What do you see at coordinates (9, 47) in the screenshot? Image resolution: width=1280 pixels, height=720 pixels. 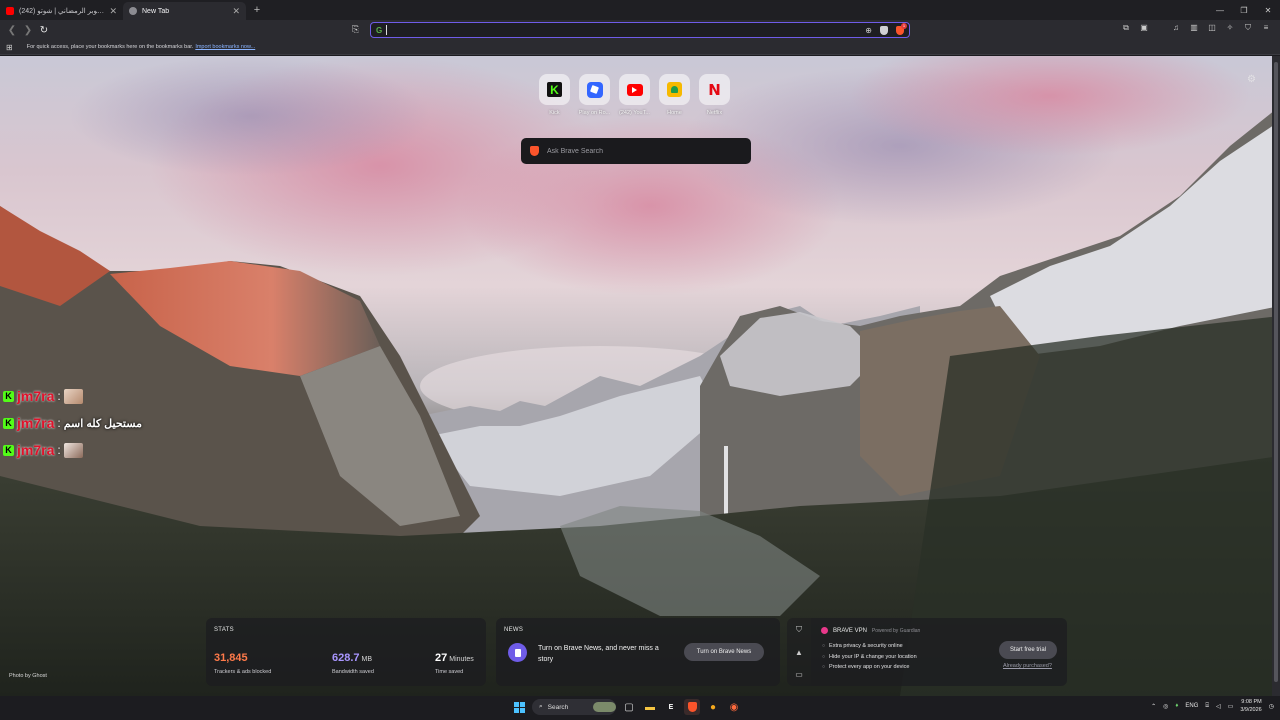 I see `apps-grid-icon: ⊞` at bounding box center [9, 47].